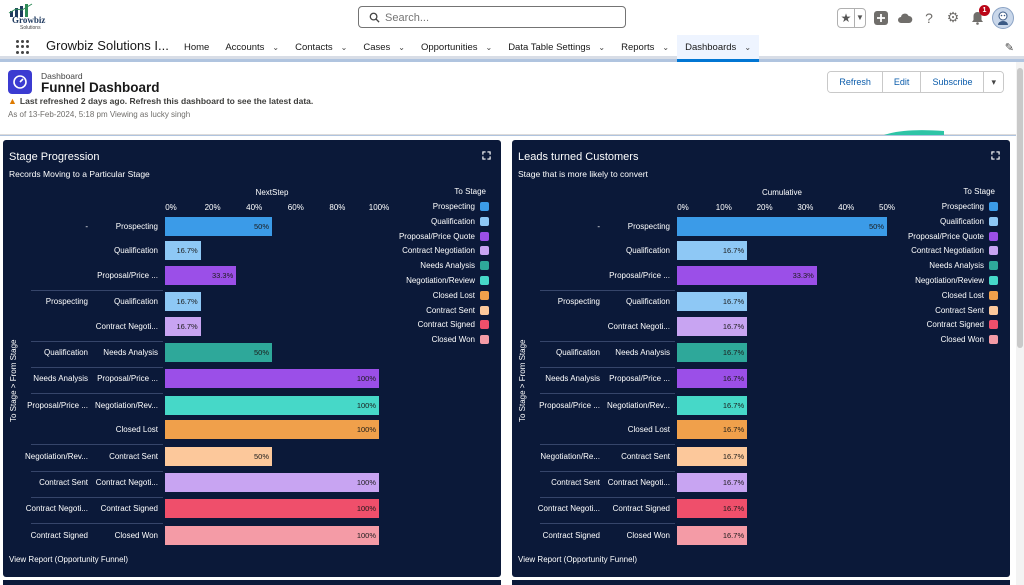 Image resolution: width=1024 pixels, height=585 pixels. I want to click on to-stage-label: Qualification, so click(135, 302).